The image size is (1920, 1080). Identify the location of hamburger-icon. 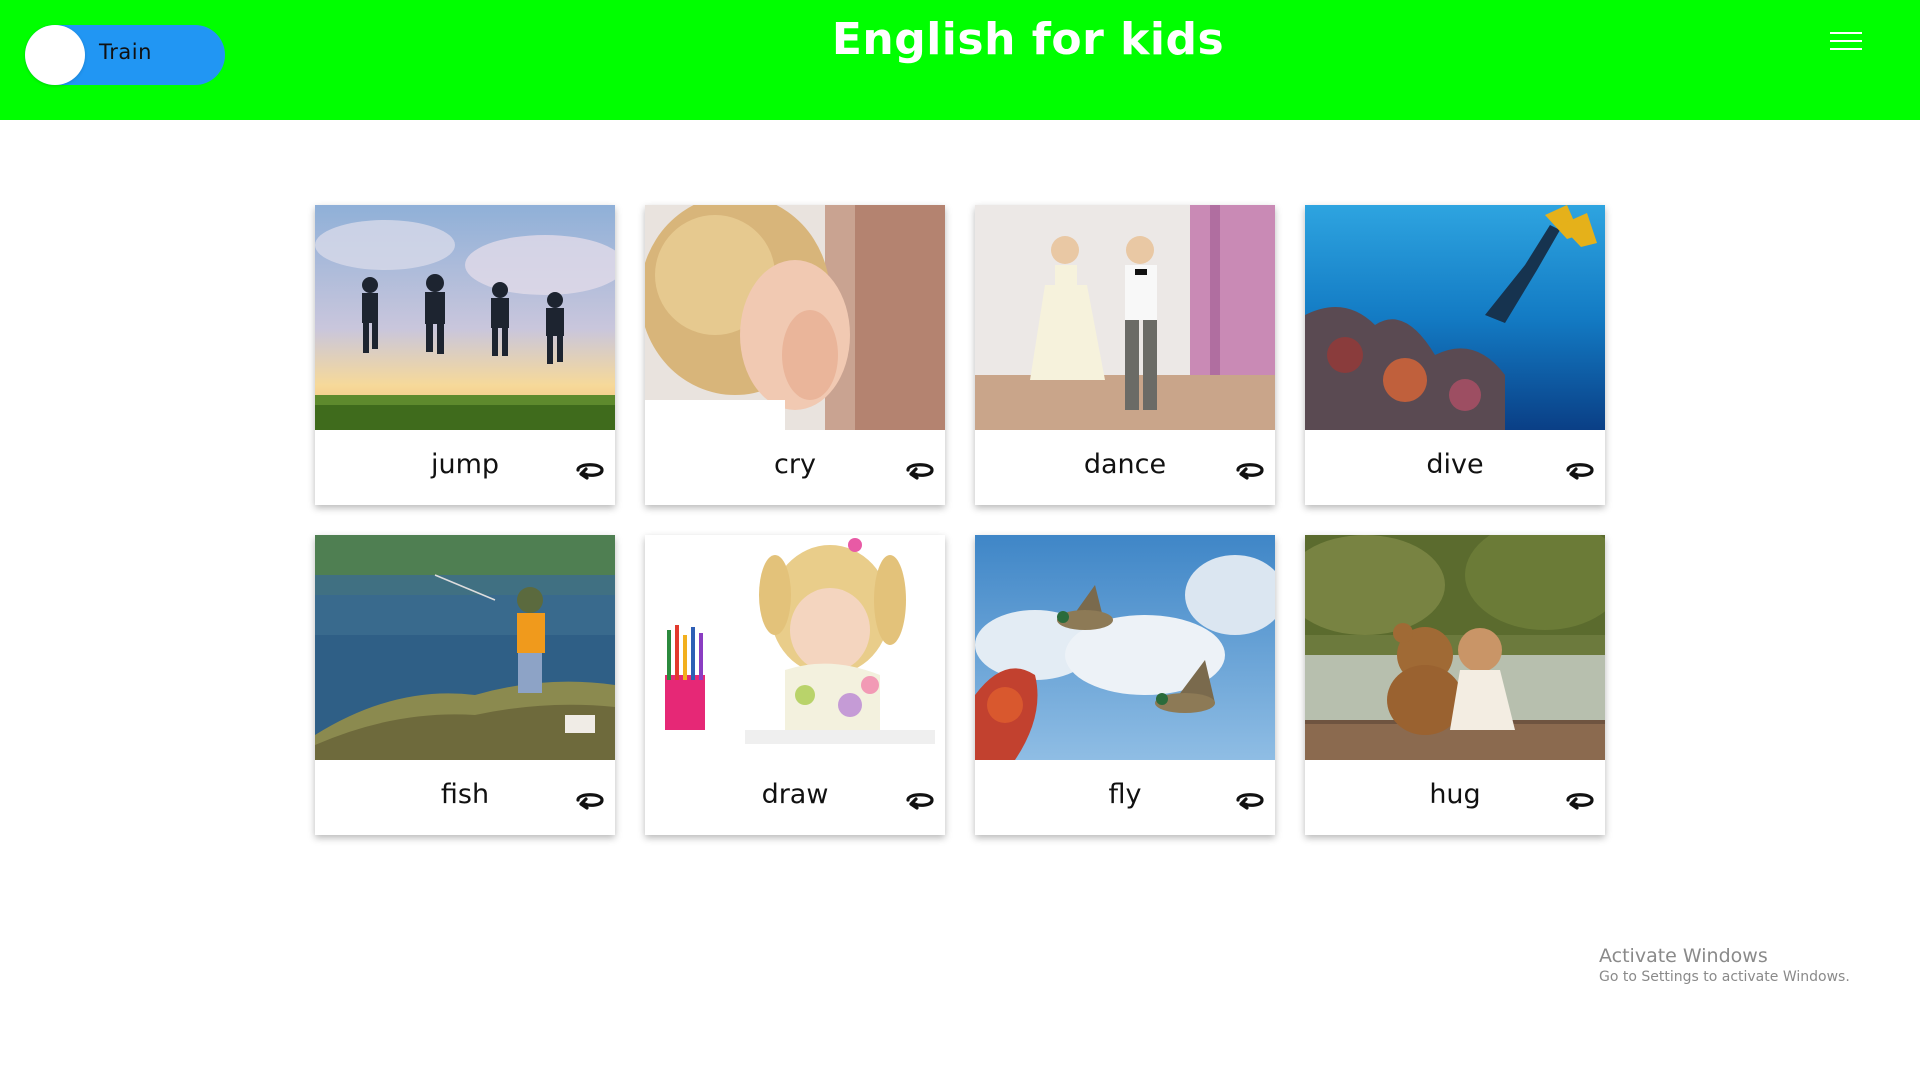
(1846, 33).